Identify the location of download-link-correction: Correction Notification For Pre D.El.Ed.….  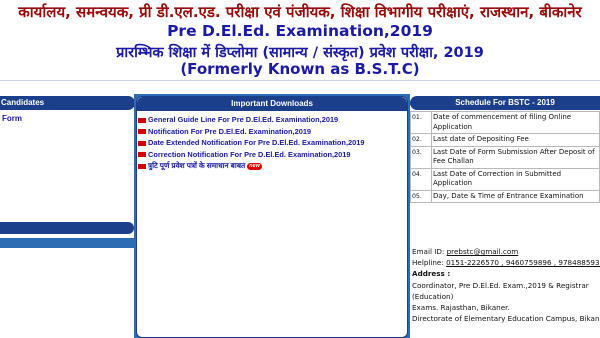
(272, 155).